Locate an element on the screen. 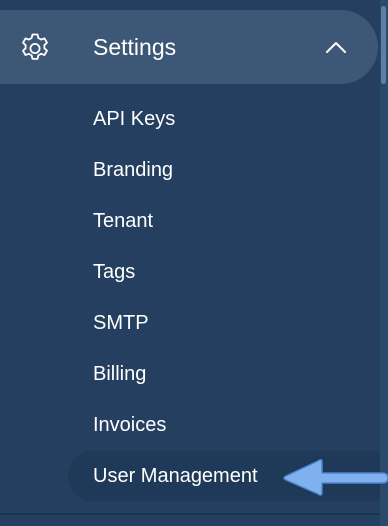 Image resolution: width=388 pixels, height=526 pixels. submenu-item-label: Branding is located at coordinates (133, 170).